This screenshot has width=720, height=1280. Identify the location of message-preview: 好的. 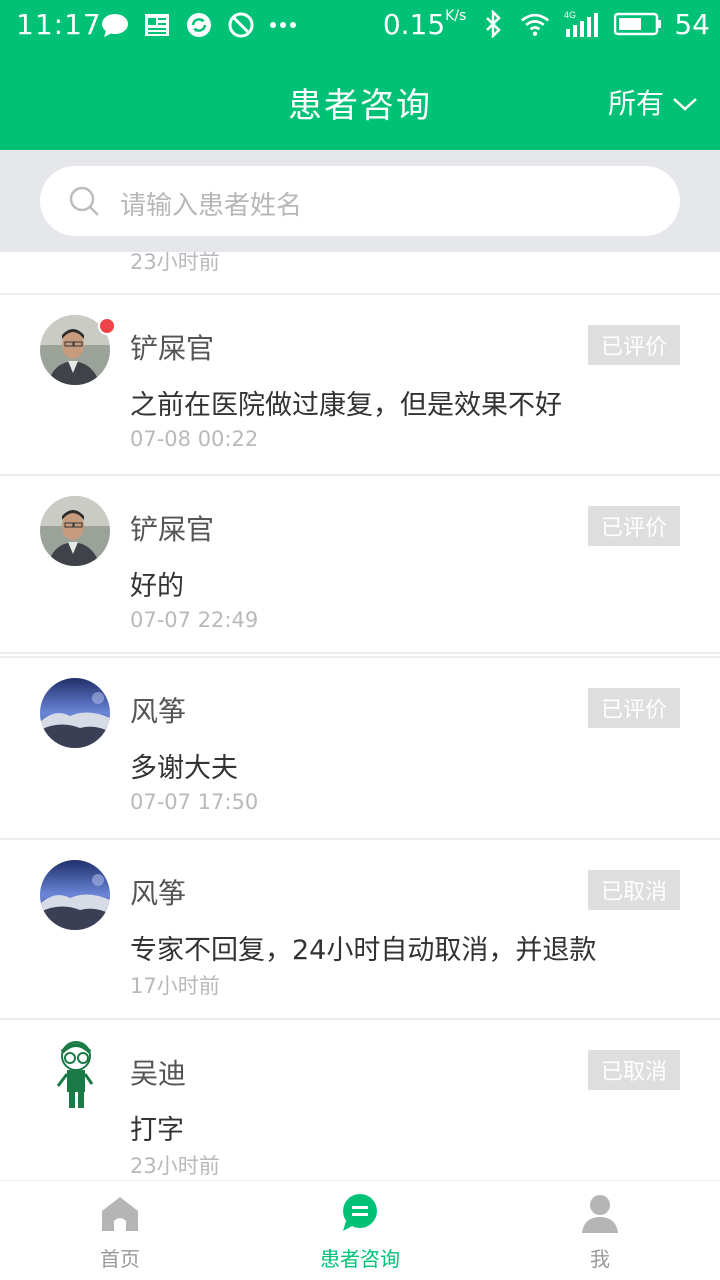
(157, 586).